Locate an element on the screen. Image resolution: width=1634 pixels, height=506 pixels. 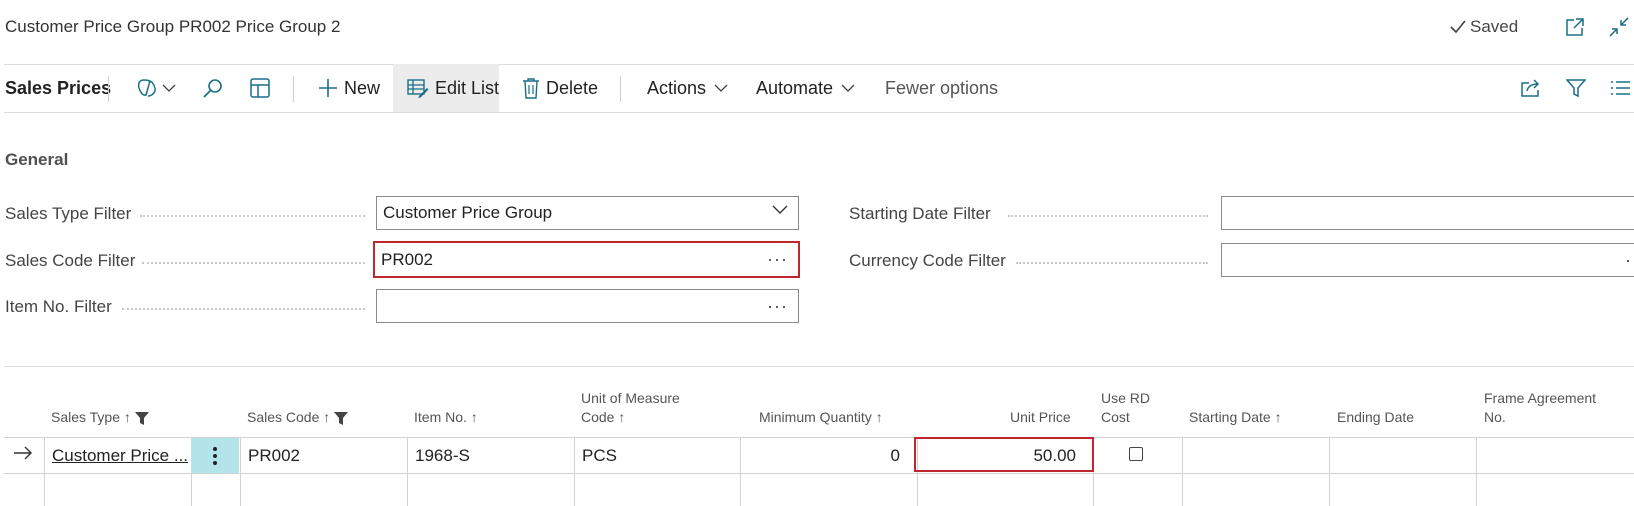
col-header-starting-date: Starting Date ↑ is located at coordinates (1235, 417).